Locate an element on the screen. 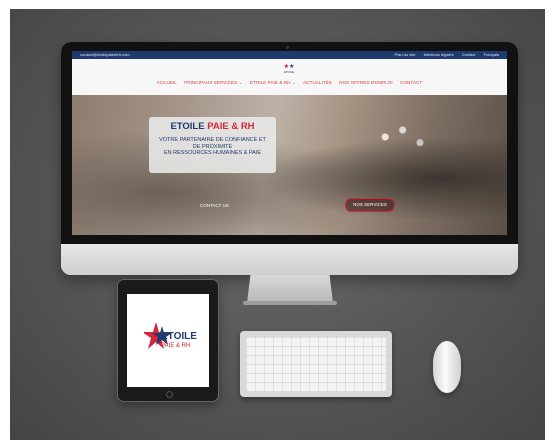 The image size is (557, 445). site-logo-text: ETOILE is located at coordinates (289, 72).